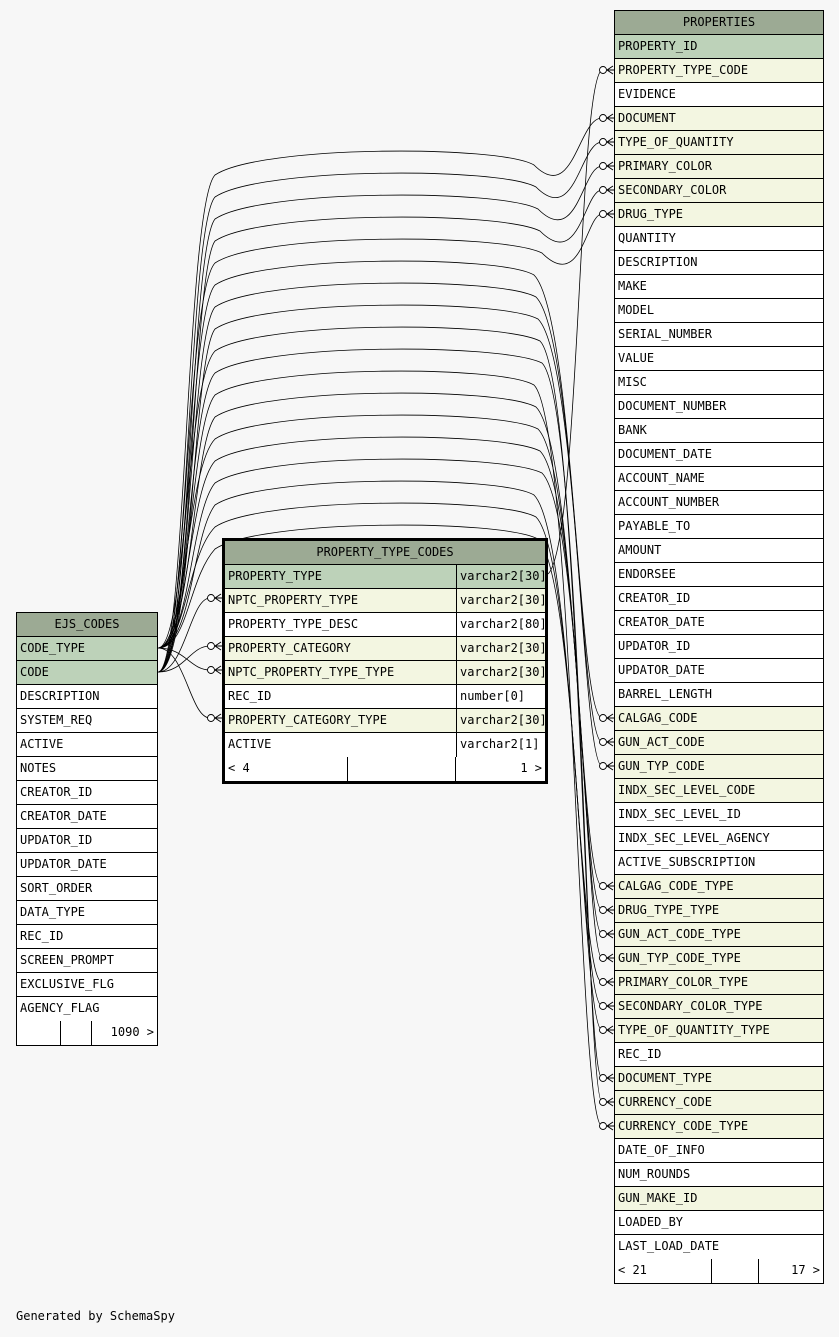 The image size is (839, 1337). What do you see at coordinates (719, 911) in the screenshot?
I see `column-row-drug-type-type: DRUG_TYPE_TYPE` at bounding box center [719, 911].